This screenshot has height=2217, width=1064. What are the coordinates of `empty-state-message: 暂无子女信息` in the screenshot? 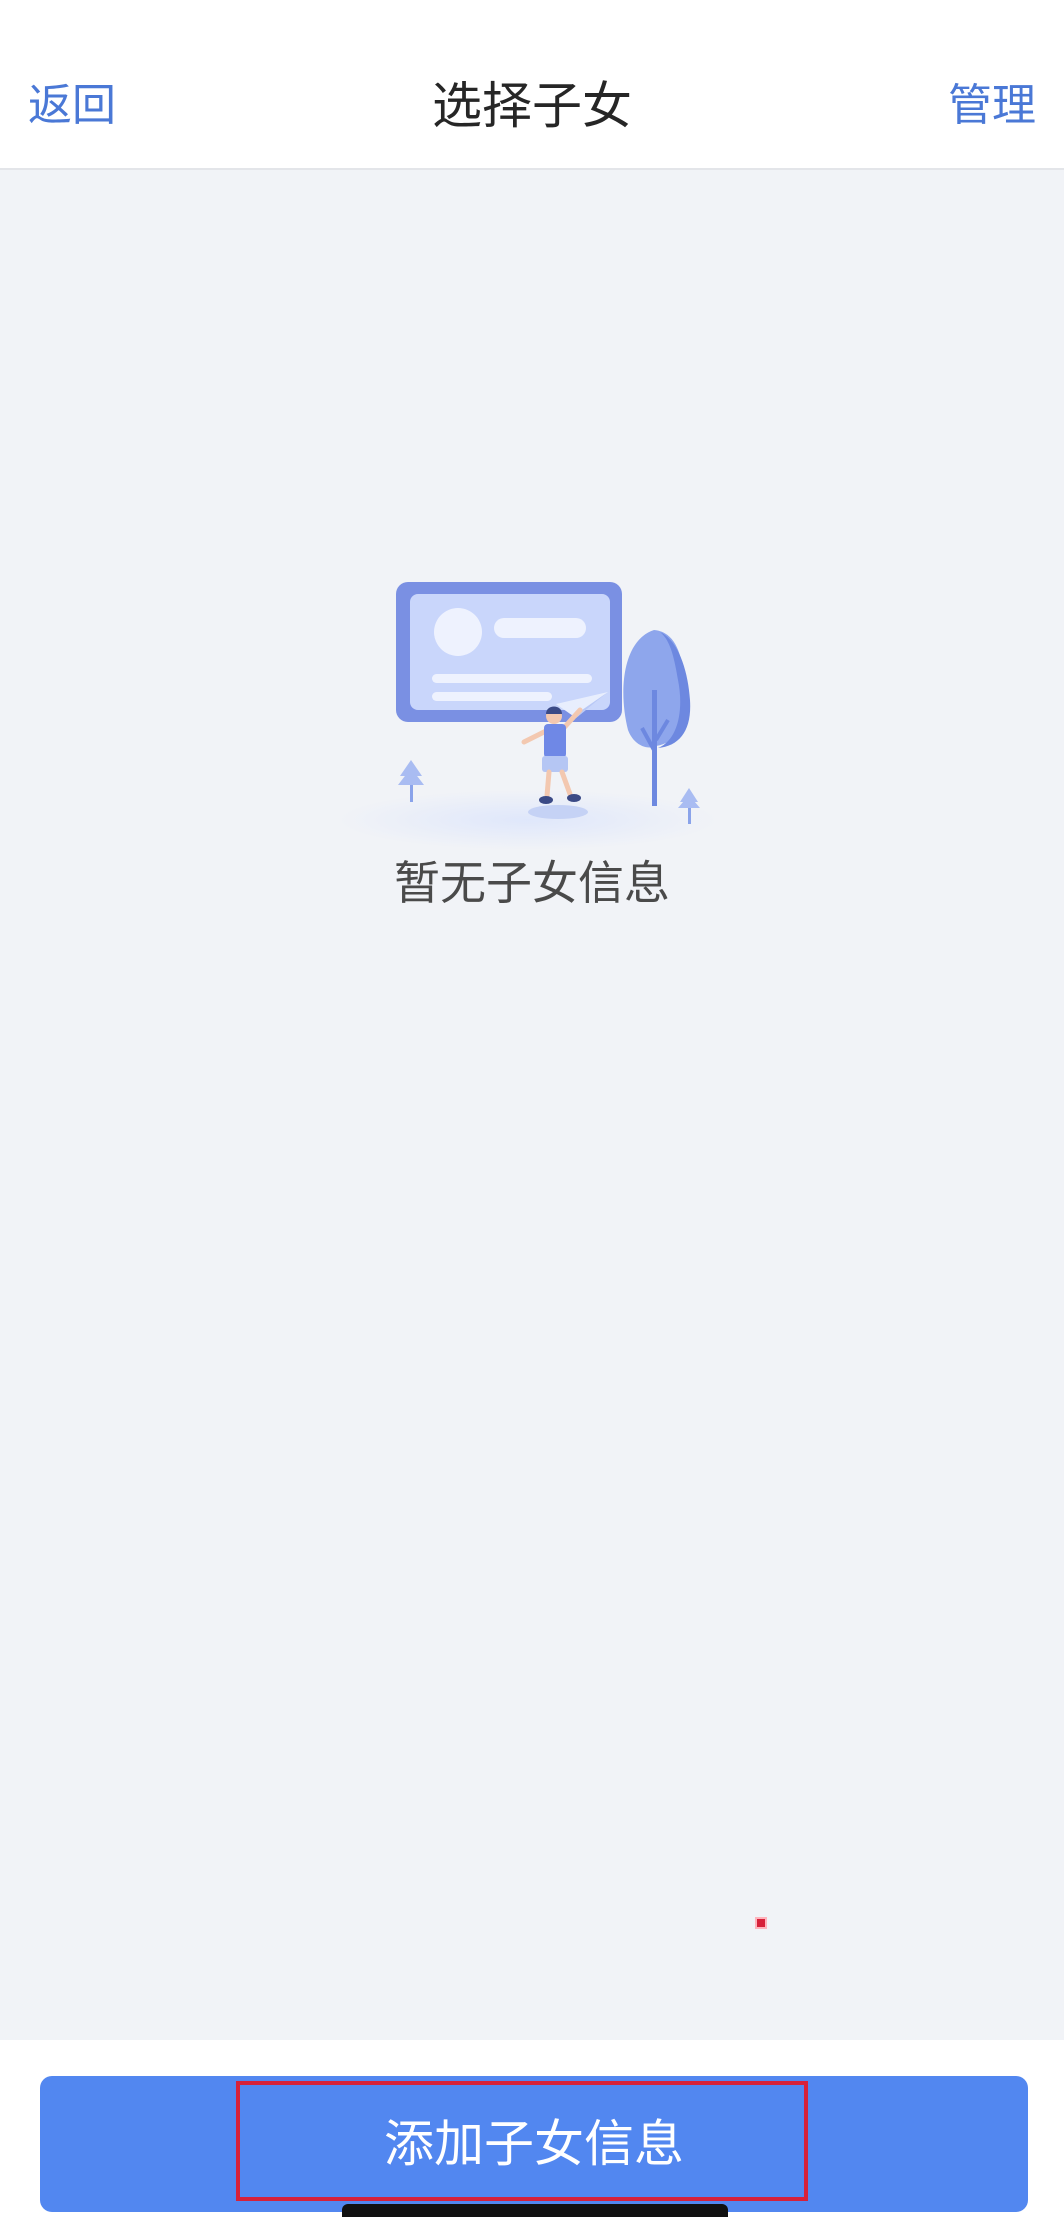 It's located at (532, 883).